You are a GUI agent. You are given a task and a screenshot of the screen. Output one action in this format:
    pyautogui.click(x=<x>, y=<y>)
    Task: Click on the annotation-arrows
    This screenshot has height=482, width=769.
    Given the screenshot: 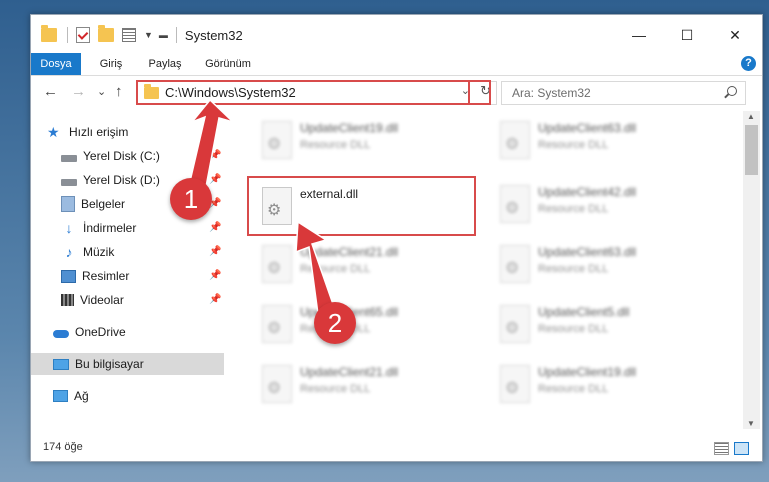 What is the action you would take?
    pyautogui.click(x=261, y=207)
    